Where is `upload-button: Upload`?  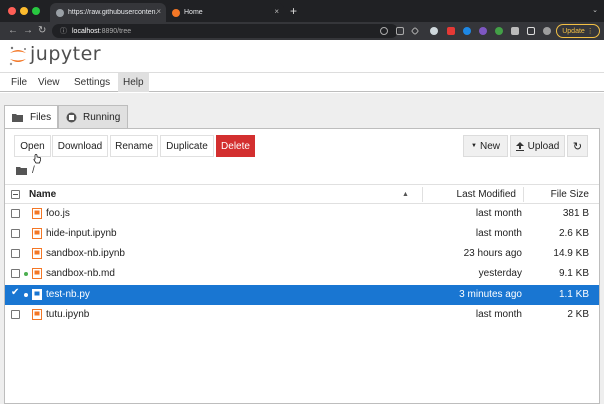 upload-button: Upload is located at coordinates (537, 146).